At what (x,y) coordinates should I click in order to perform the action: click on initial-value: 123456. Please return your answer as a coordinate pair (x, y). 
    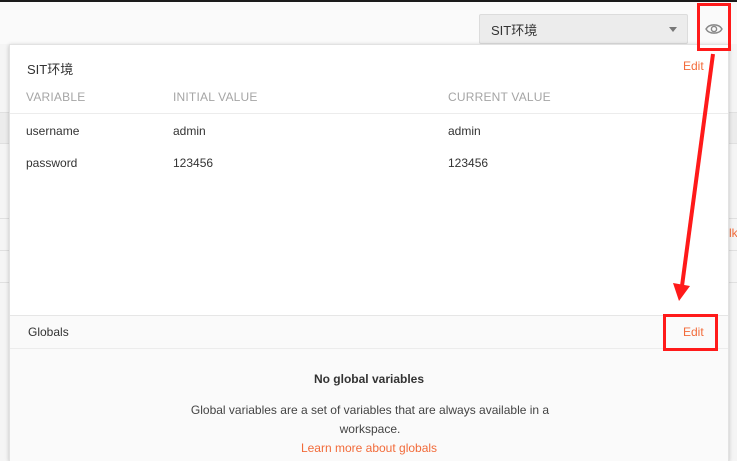
    Looking at the image, I should click on (193, 163).